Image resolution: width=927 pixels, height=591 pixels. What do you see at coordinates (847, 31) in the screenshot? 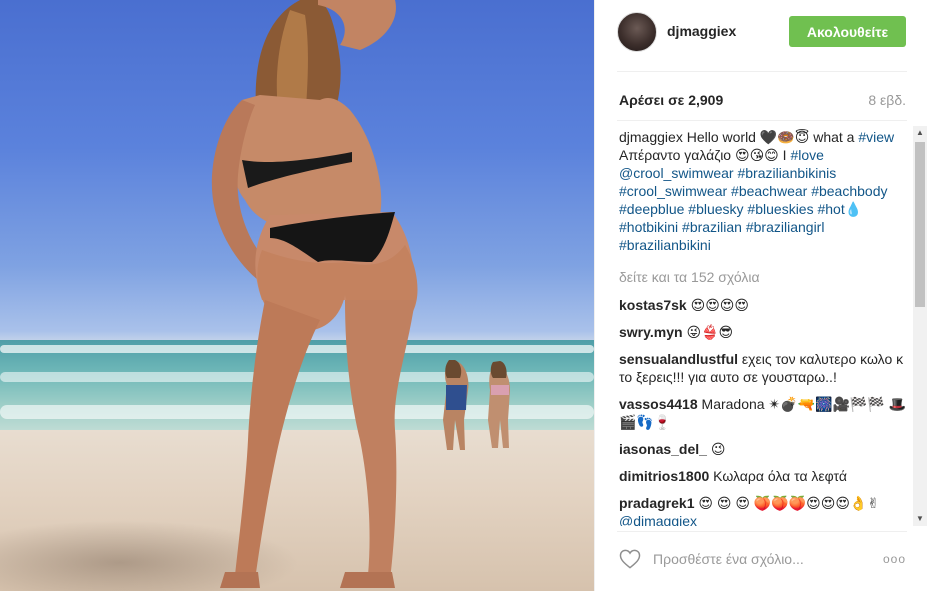
I see `follow-button: Ακολουθείτε` at bounding box center [847, 31].